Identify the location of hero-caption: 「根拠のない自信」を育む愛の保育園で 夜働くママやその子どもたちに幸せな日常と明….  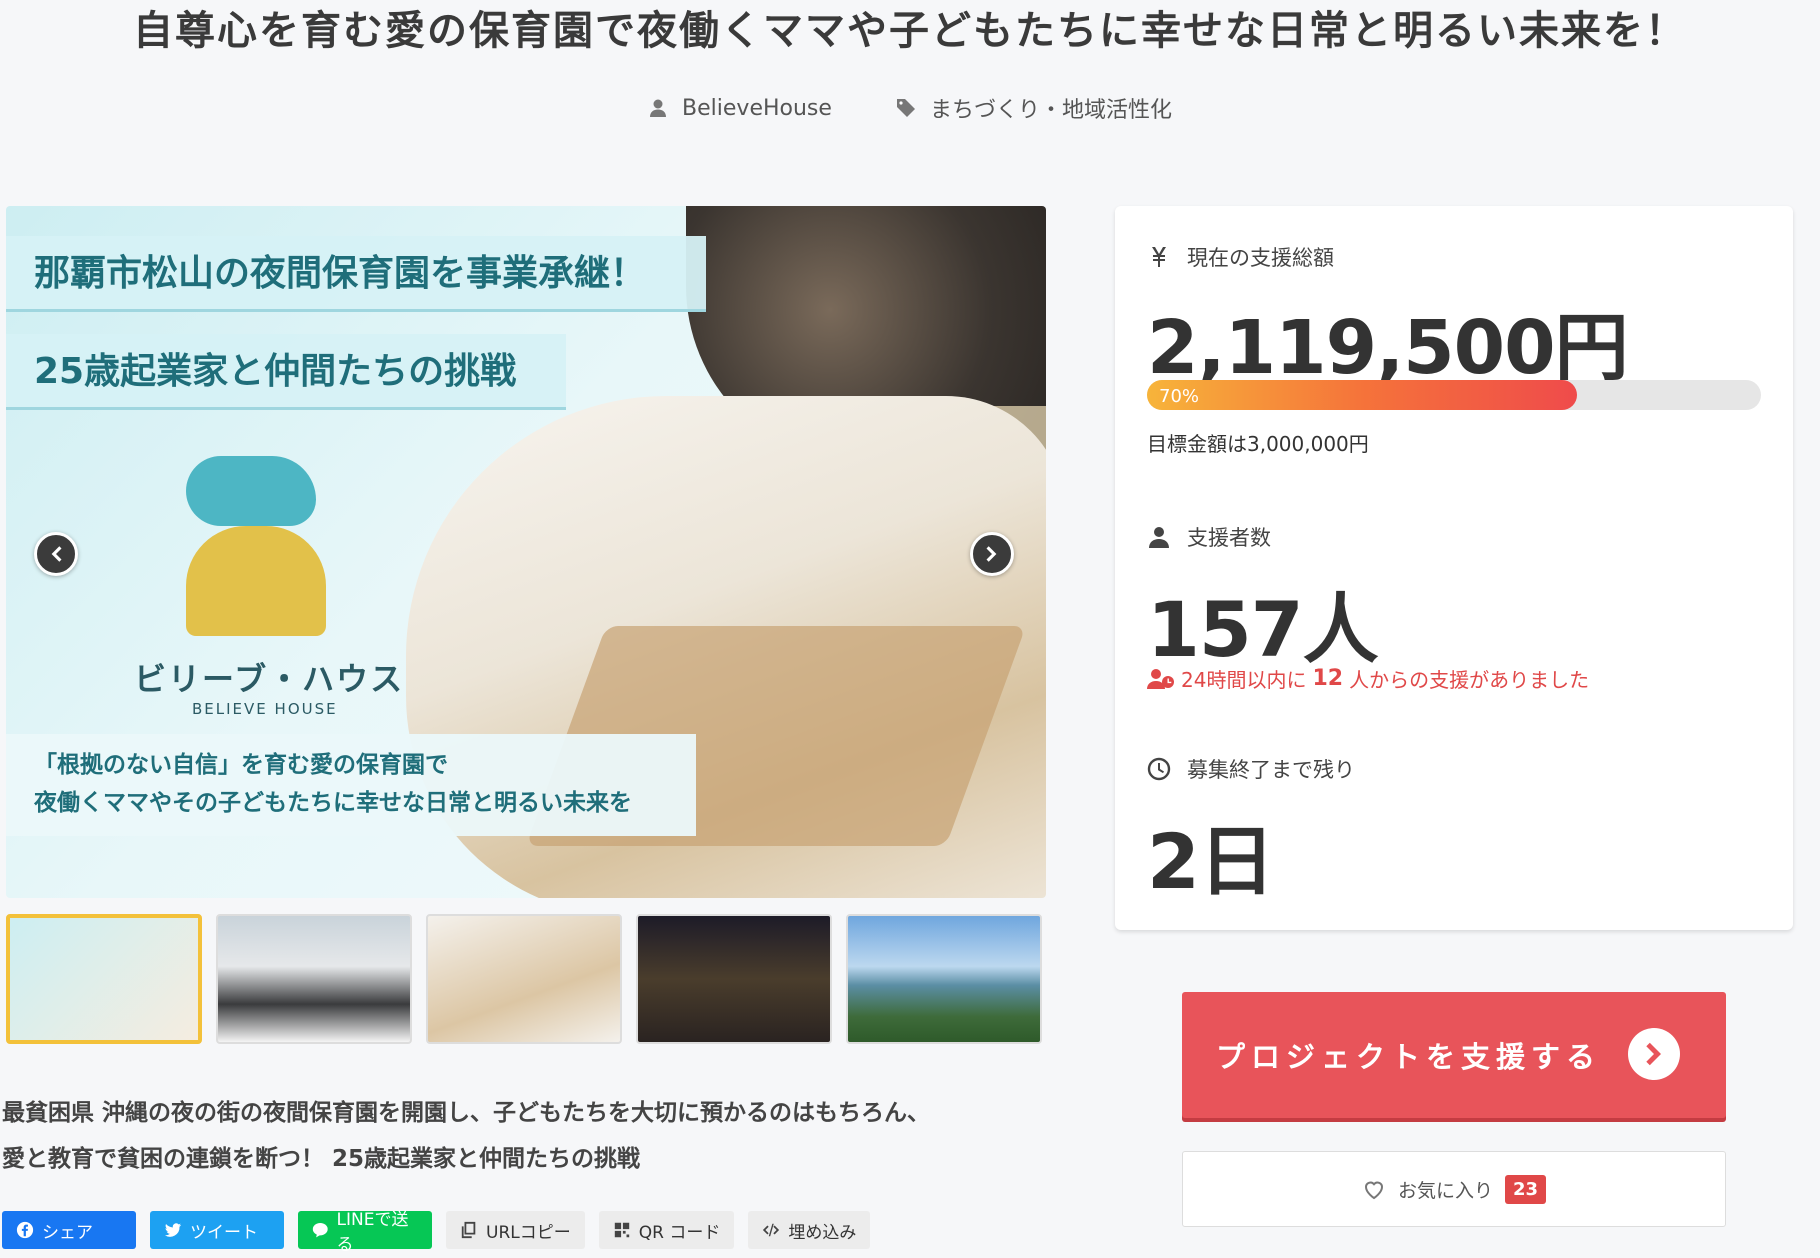
(351, 785).